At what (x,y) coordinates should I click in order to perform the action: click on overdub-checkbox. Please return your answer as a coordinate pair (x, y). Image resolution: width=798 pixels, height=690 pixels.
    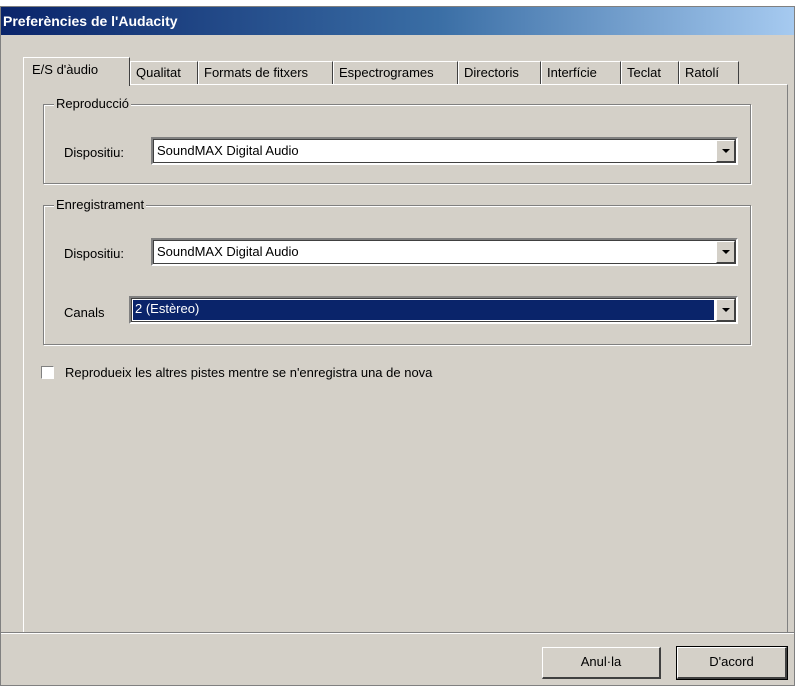
    Looking at the image, I should click on (47, 372).